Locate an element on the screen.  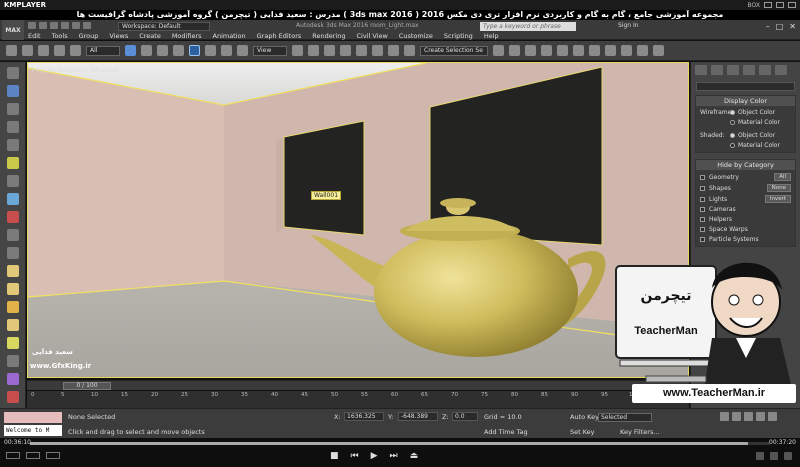
rendered-frame-window-icon is located at coordinates (626, 50).